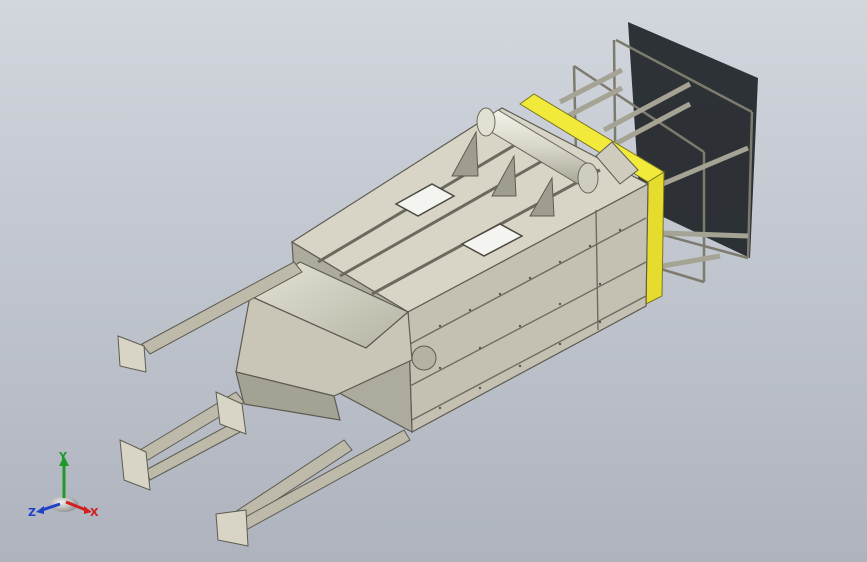 This screenshot has height=562, width=867. Describe the element at coordinates (32, 512) in the screenshot. I see `triad-z-label: Z` at that location.